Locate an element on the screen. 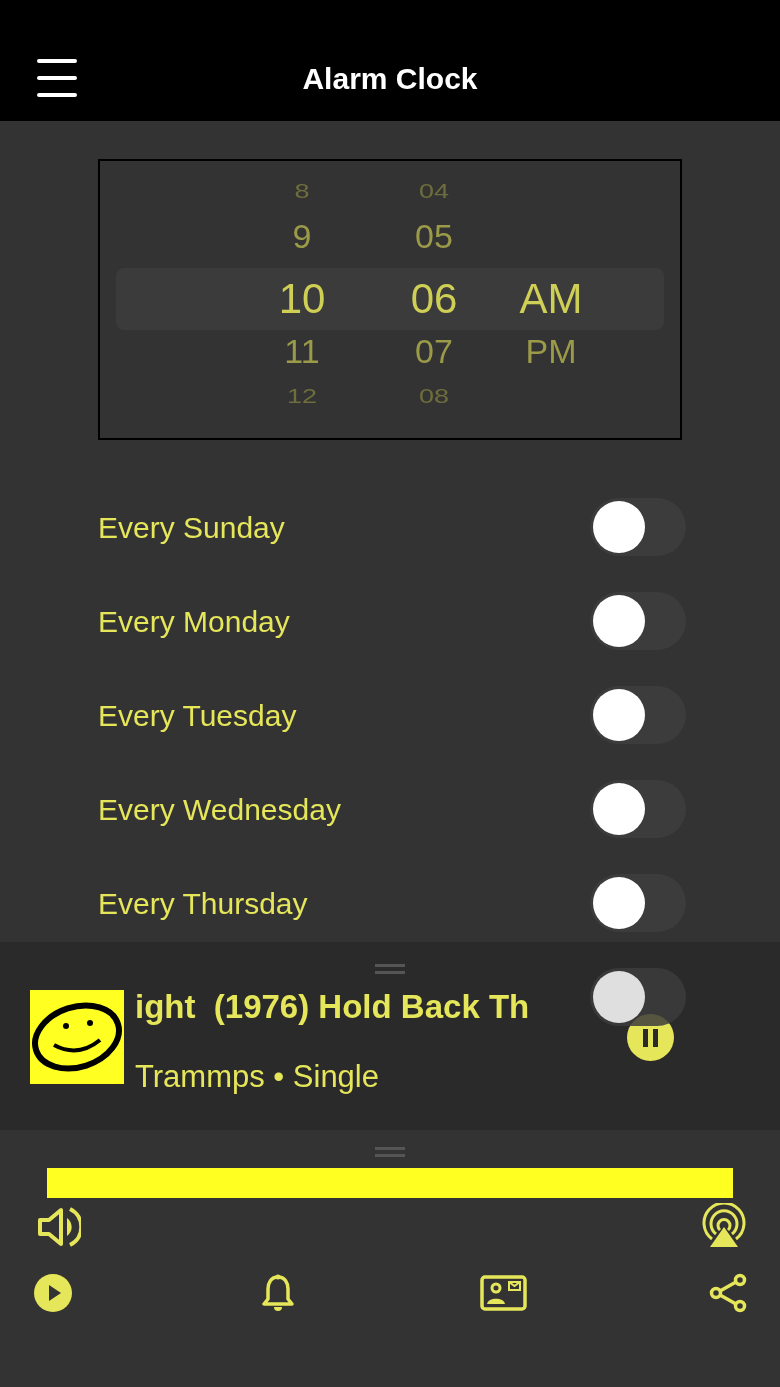  picker-option: 04 is located at coordinates (434, 191).